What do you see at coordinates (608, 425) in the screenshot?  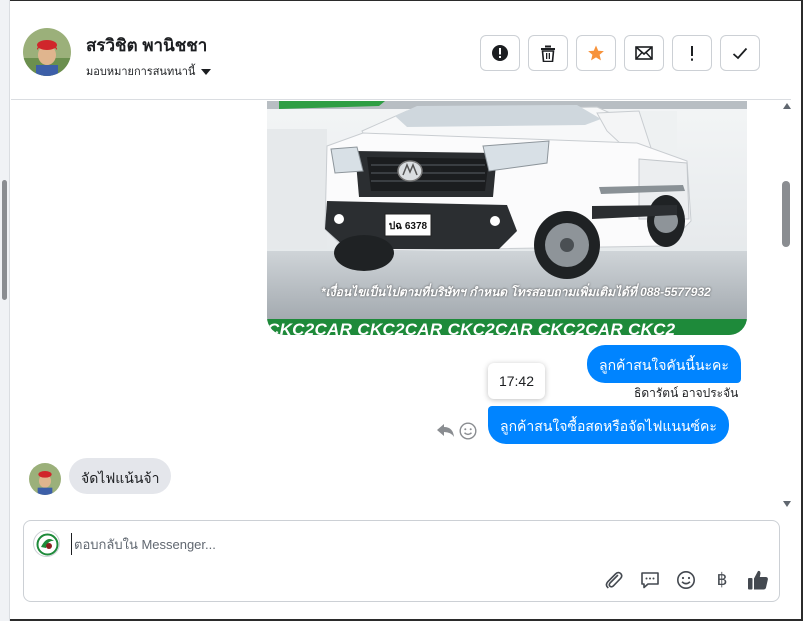 I see `outgoing-message-2: ลูกค้าสนใจซื้อสดหรือจัดไฟแนนซ์คะ` at bounding box center [608, 425].